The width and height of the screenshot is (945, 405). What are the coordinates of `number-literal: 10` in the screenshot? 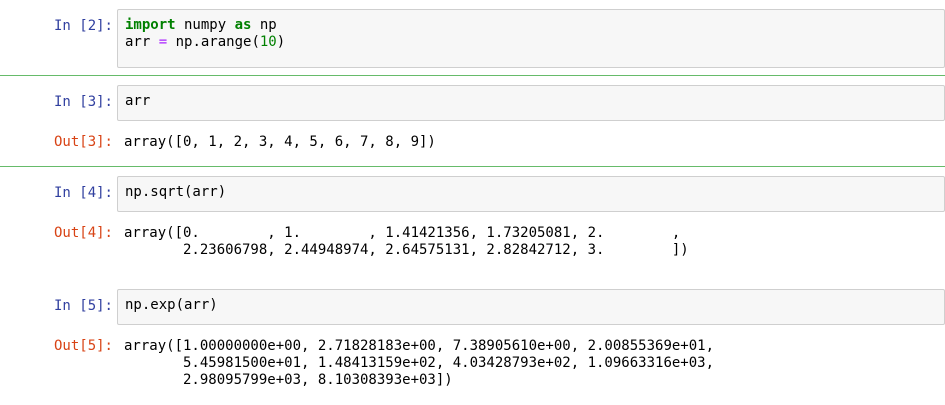 It's located at (268, 42).